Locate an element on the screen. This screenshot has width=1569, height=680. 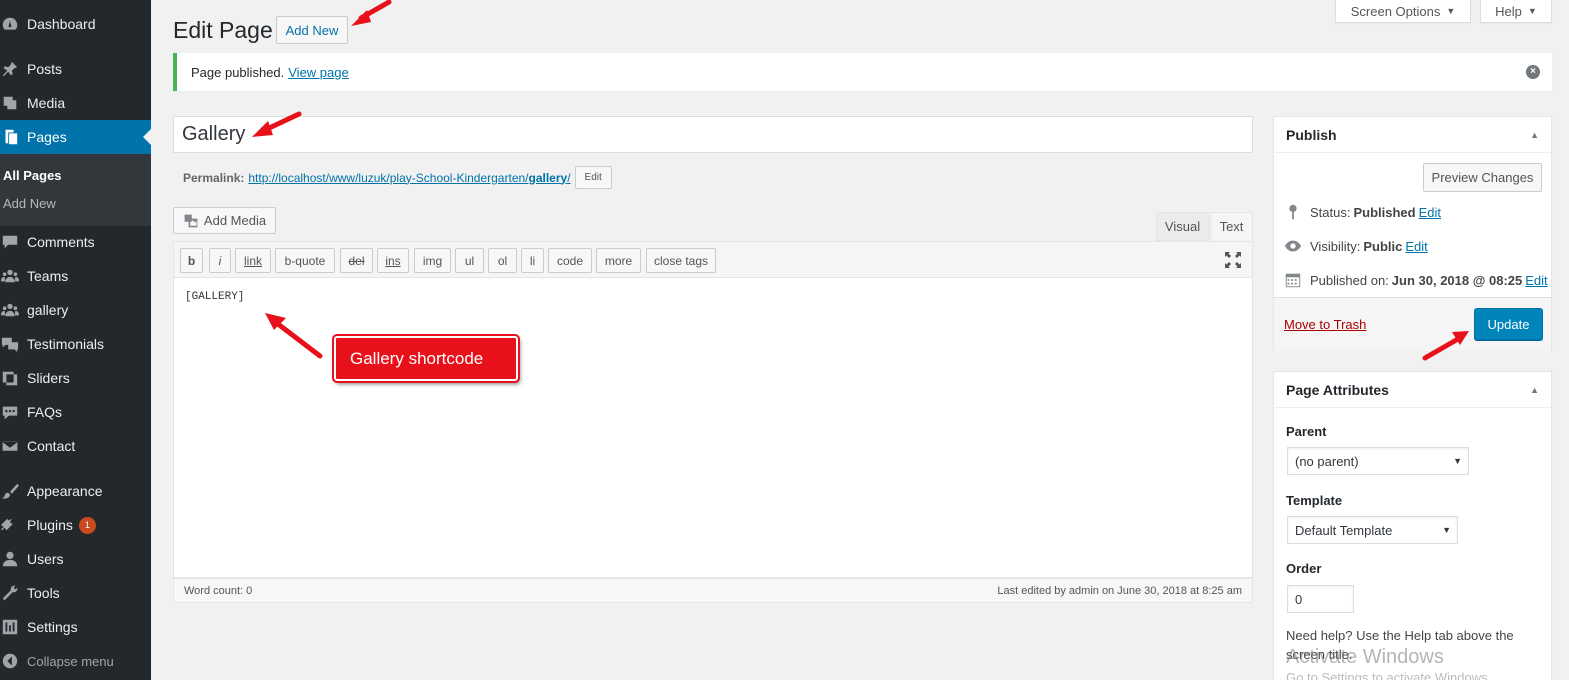
content-text: [GALLERY] is located at coordinates (215, 297).